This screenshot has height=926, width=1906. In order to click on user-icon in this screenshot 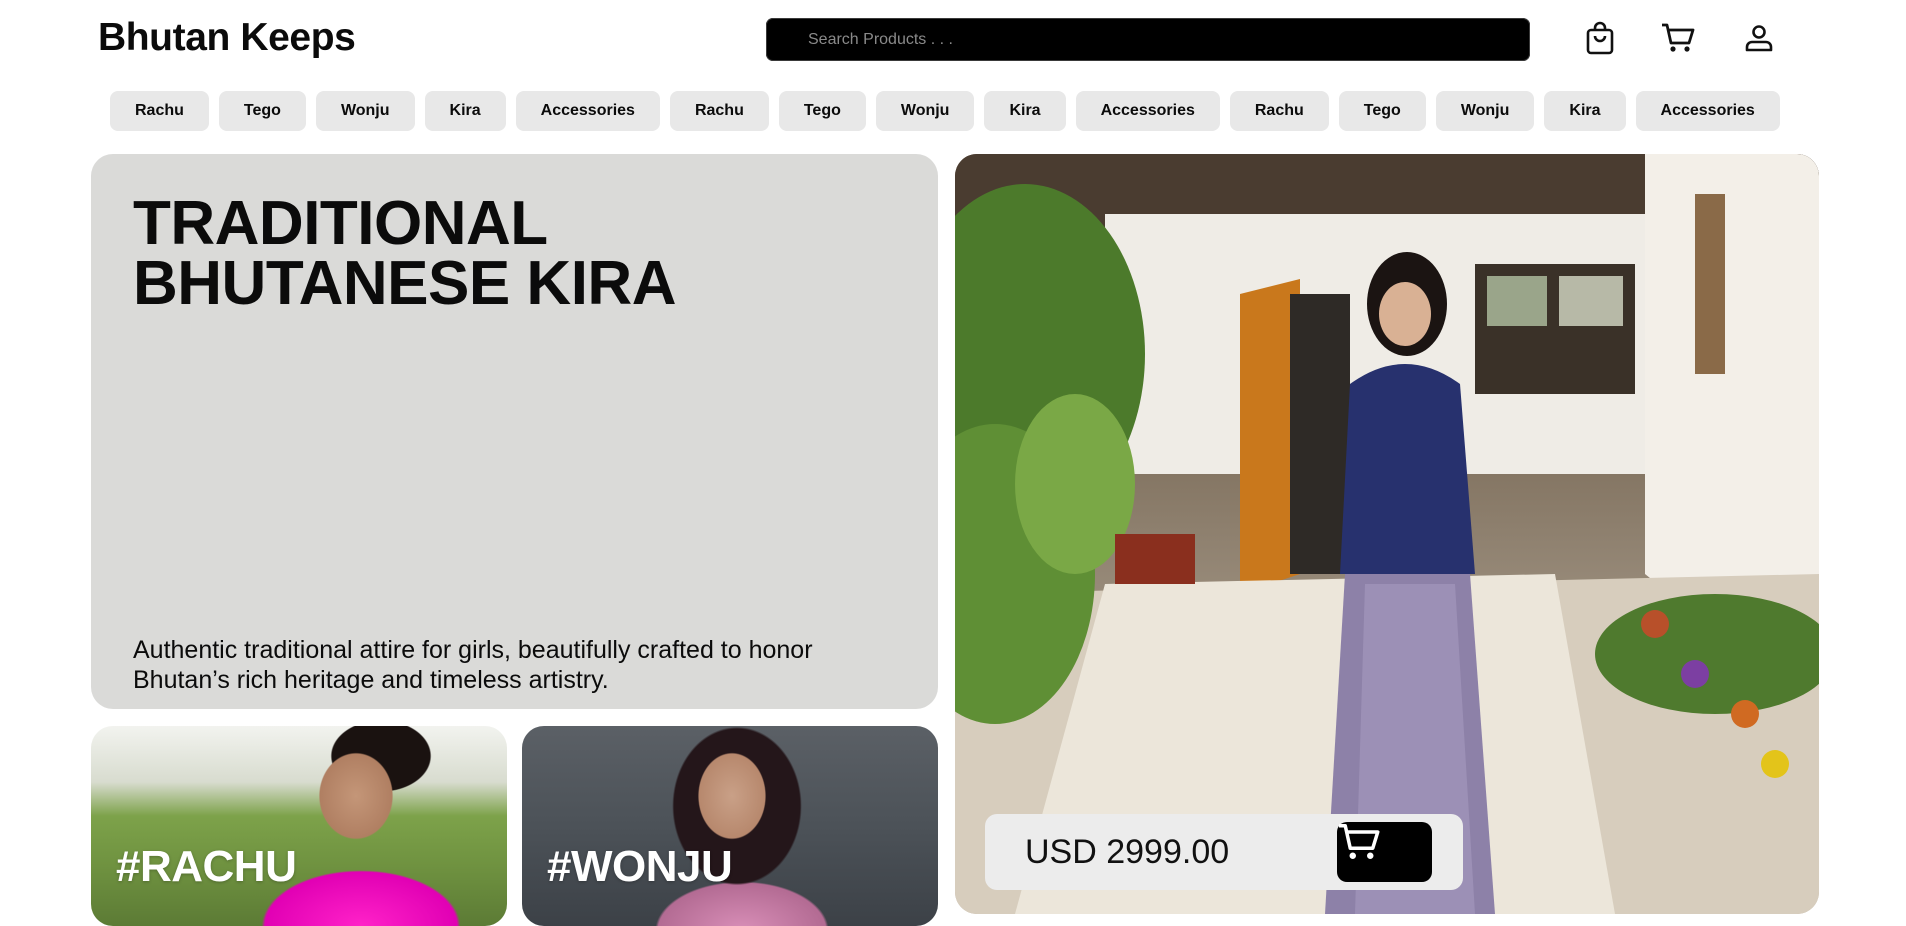, I will do `click(1759, 38)`.